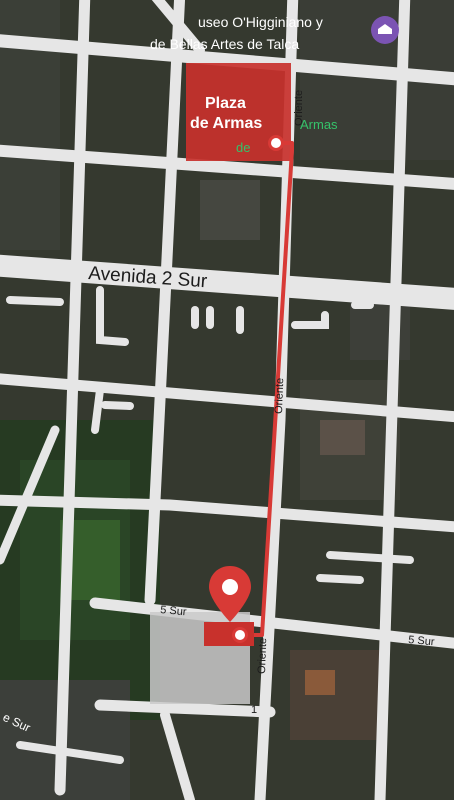  What do you see at coordinates (260, 22) in the screenshot?
I see `museum-label-line1: useo O'Higginiano y` at bounding box center [260, 22].